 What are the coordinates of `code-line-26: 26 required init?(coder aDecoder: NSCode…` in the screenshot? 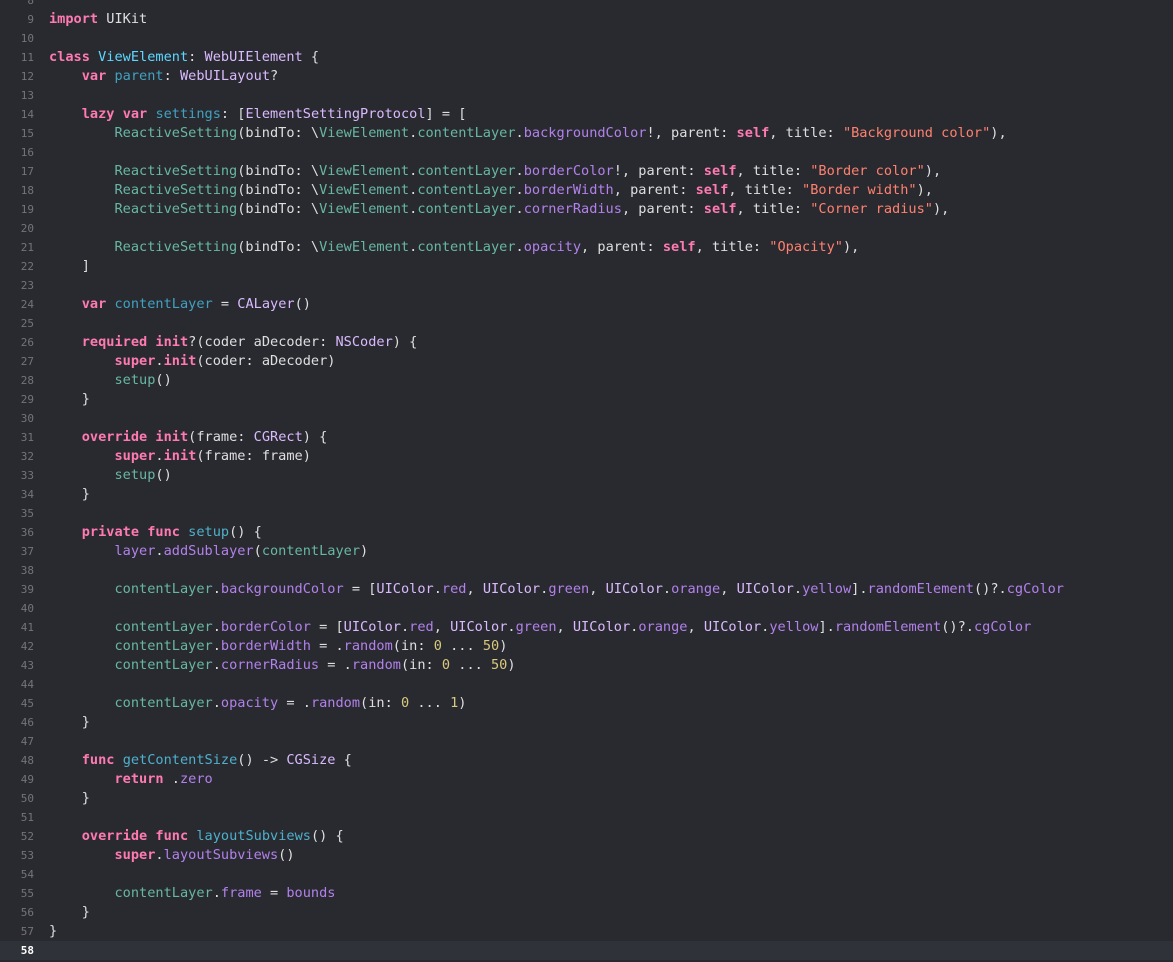 It's located at (586, 342).